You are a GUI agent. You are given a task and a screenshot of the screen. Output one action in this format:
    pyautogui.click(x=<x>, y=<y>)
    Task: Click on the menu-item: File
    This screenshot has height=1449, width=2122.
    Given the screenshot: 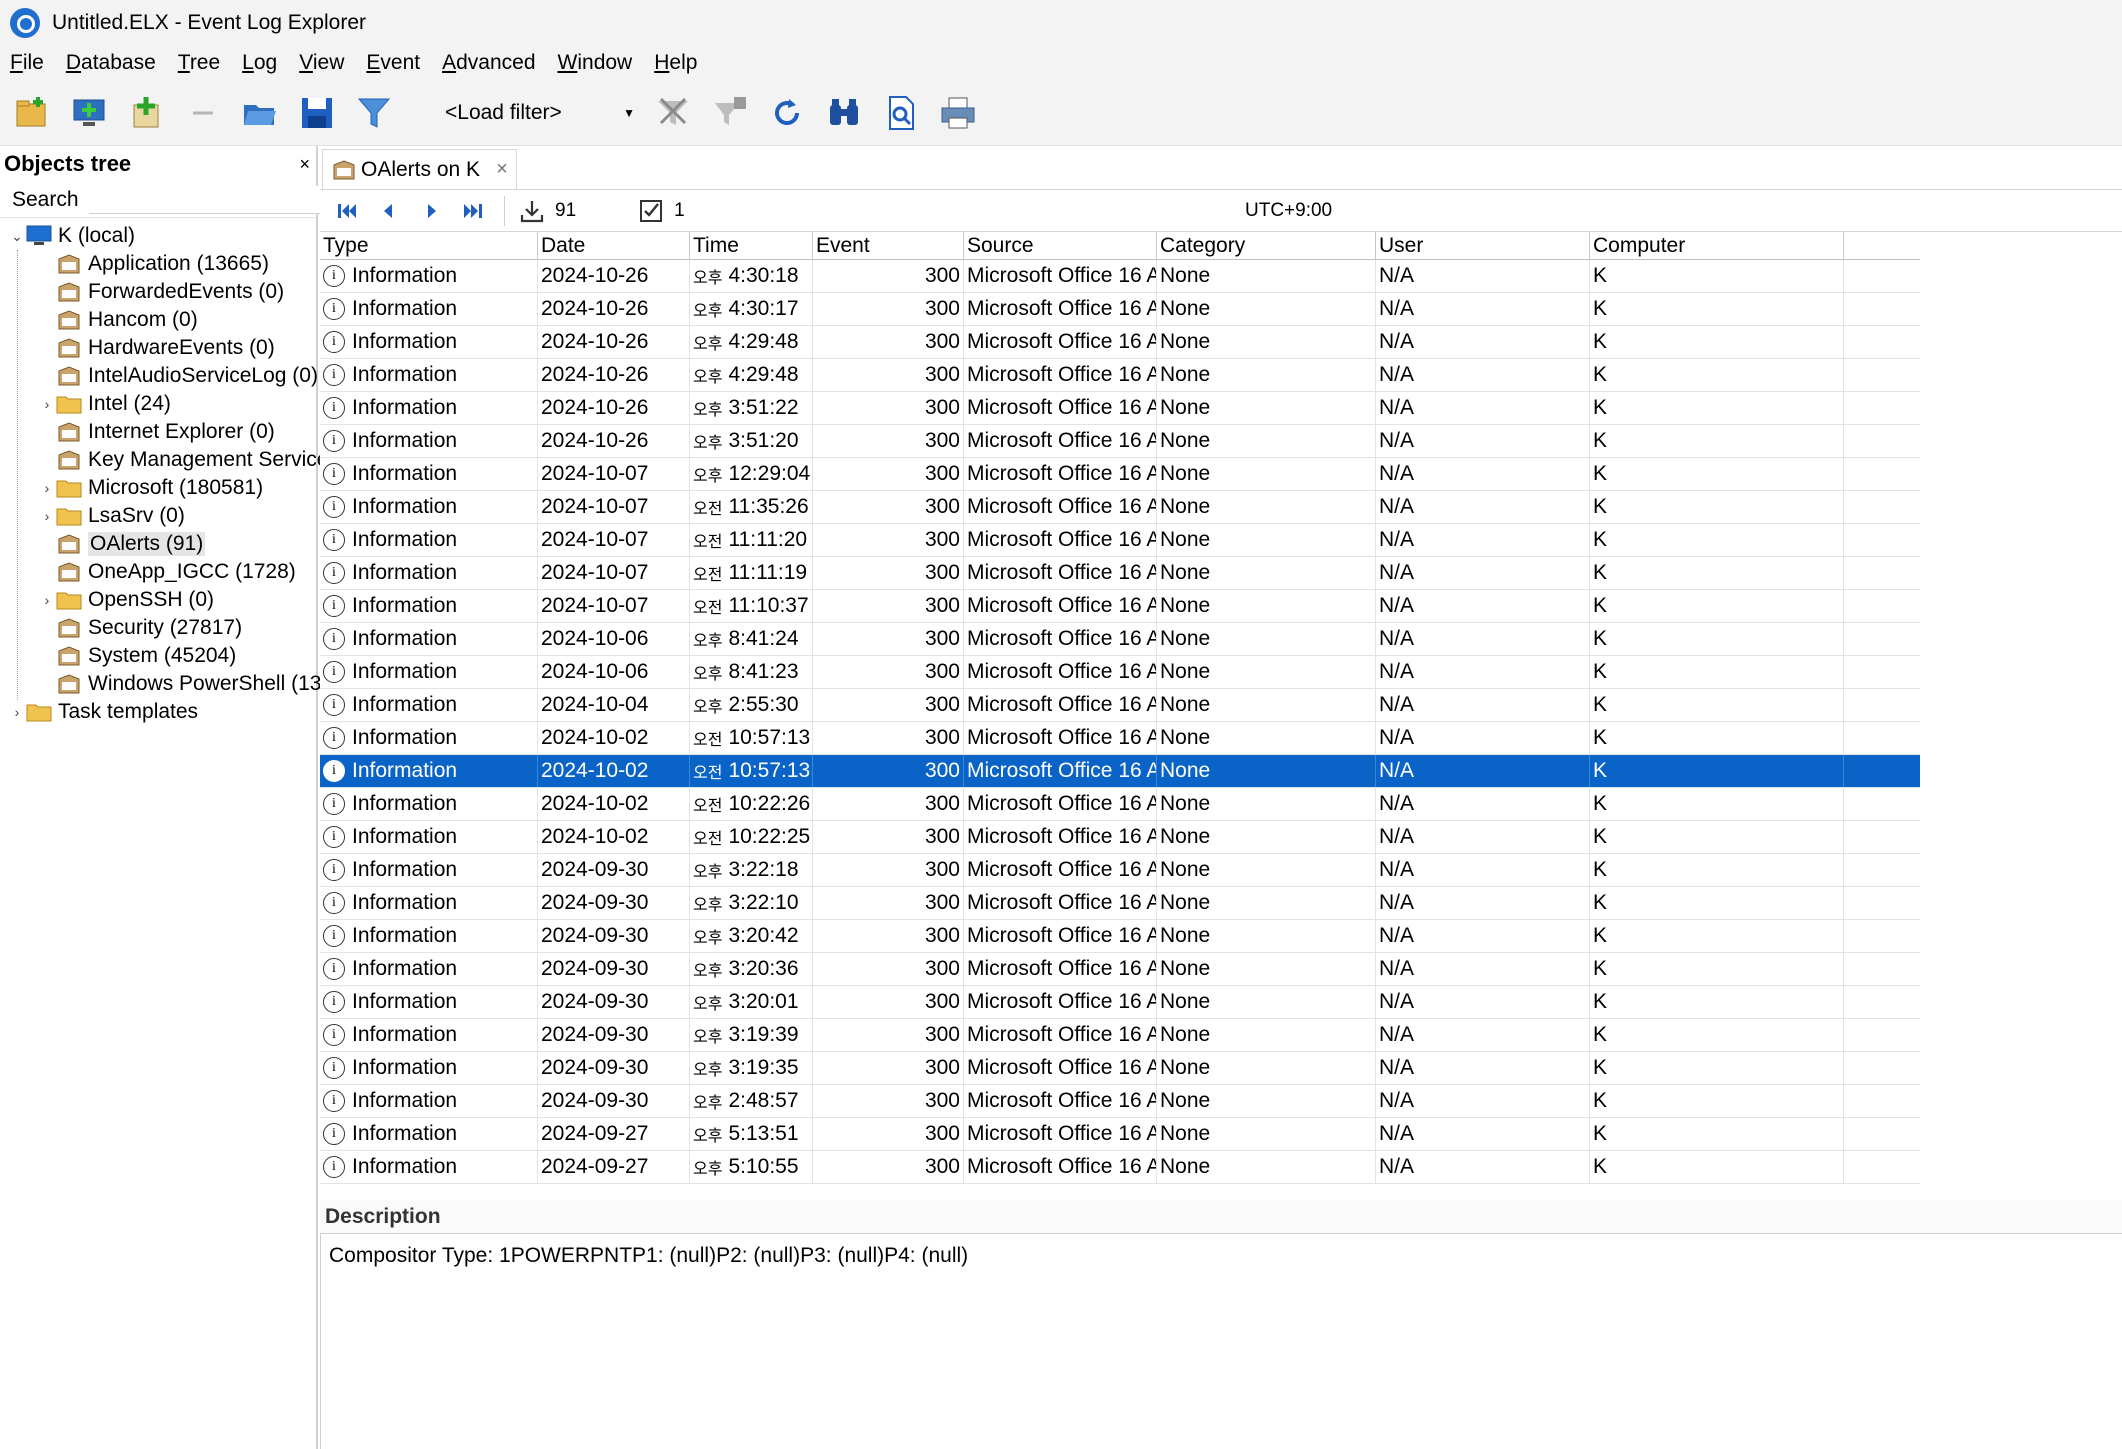 What is the action you would take?
    pyautogui.click(x=27, y=63)
    